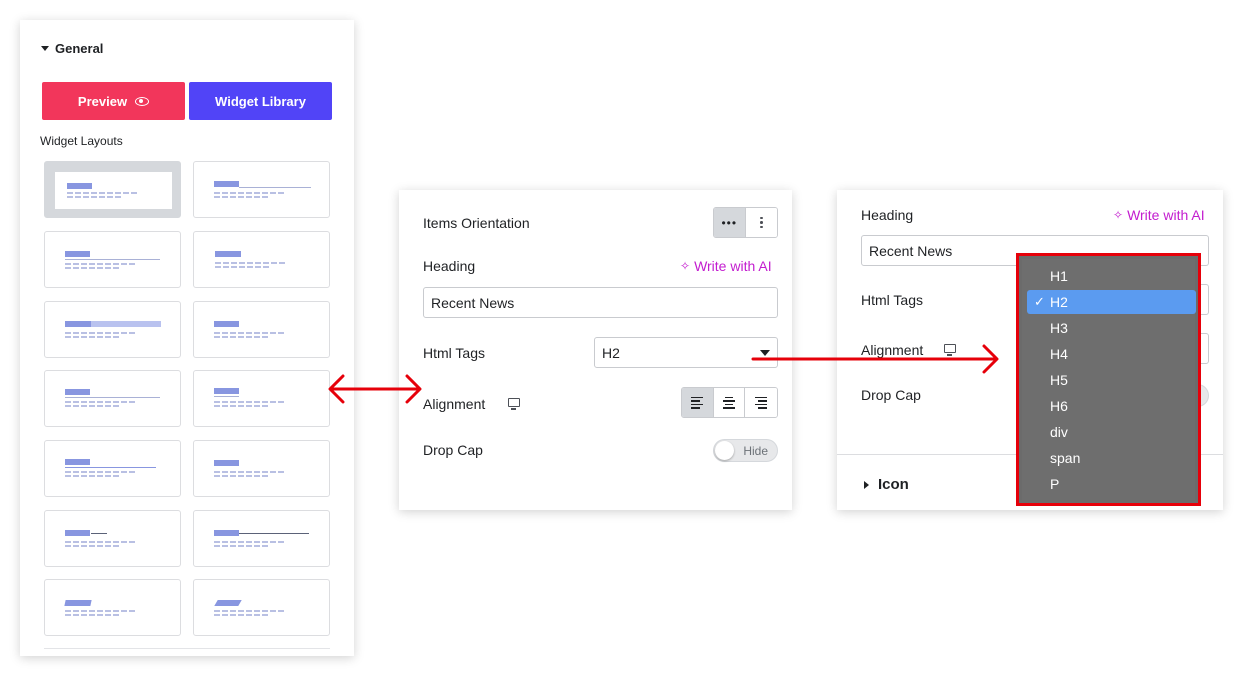  Describe the element at coordinates (663, 374) in the screenshot. I see `annotation-arrows` at that location.